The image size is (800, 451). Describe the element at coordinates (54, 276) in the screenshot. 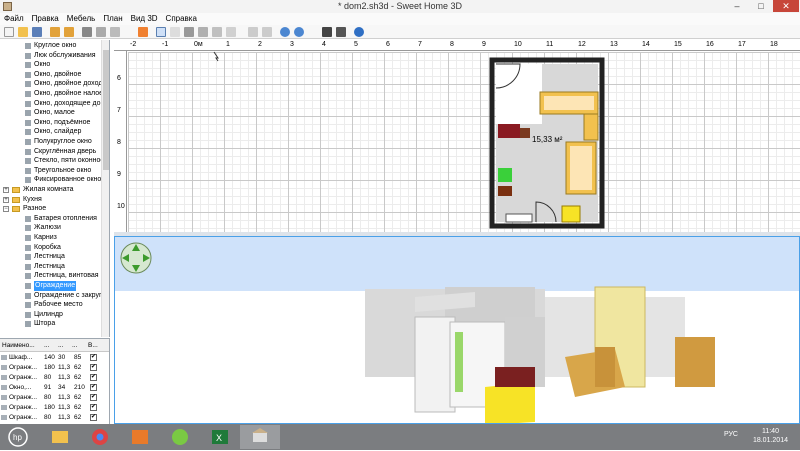

I see `catalog-item: Лестница, винтовая` at that location.